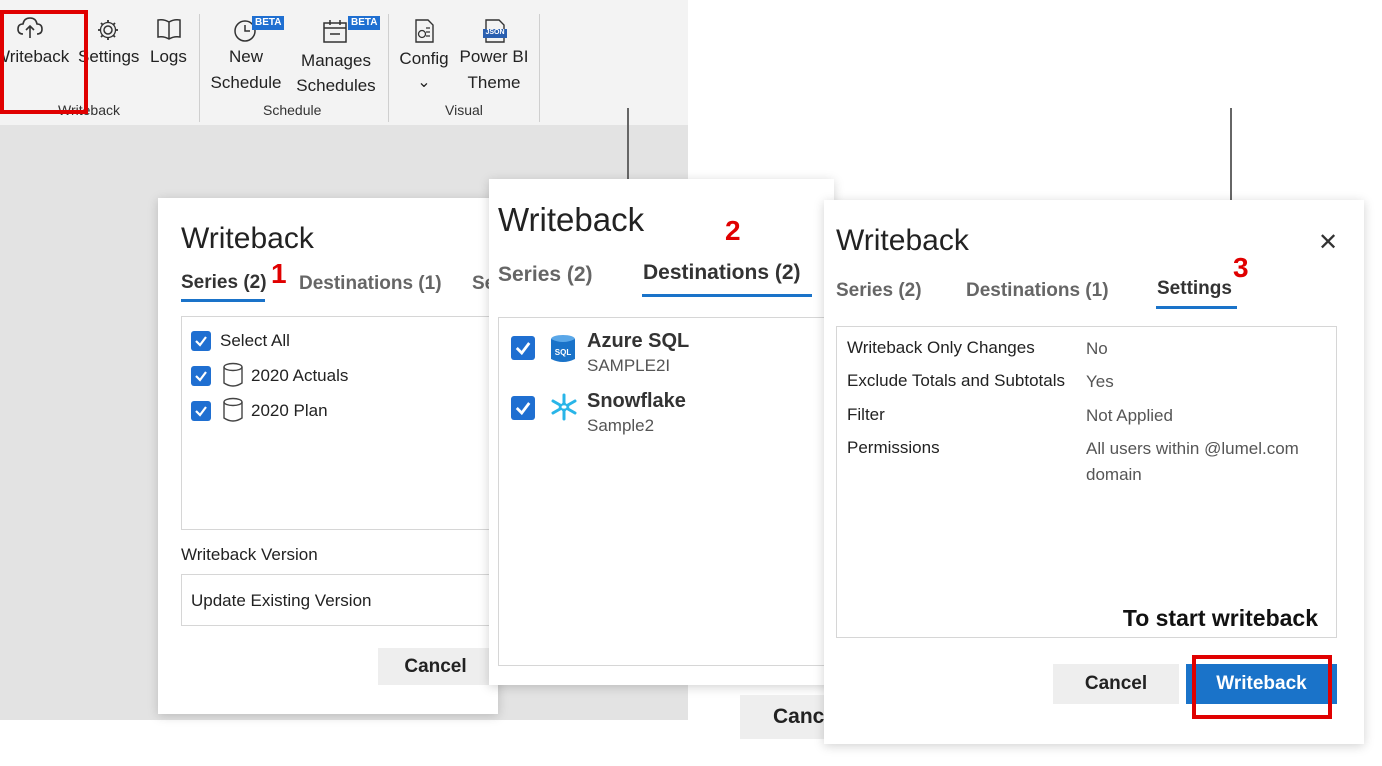 The image size is (1382, 766). I want to click on new-schedule-label-1: New, so click(245, 56).